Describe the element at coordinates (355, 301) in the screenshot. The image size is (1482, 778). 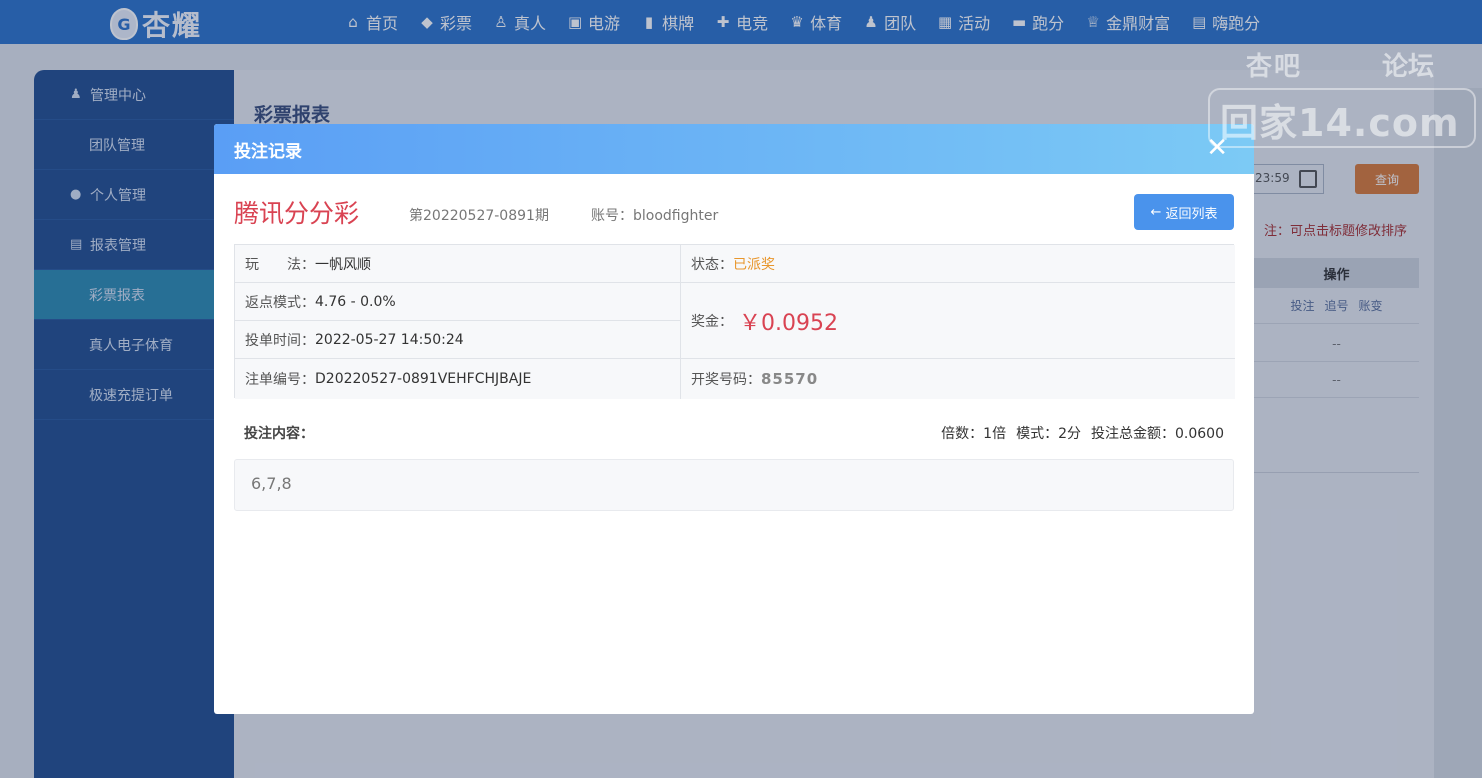
I see `rebate-value: 4.76 - 0.0%` at that location.